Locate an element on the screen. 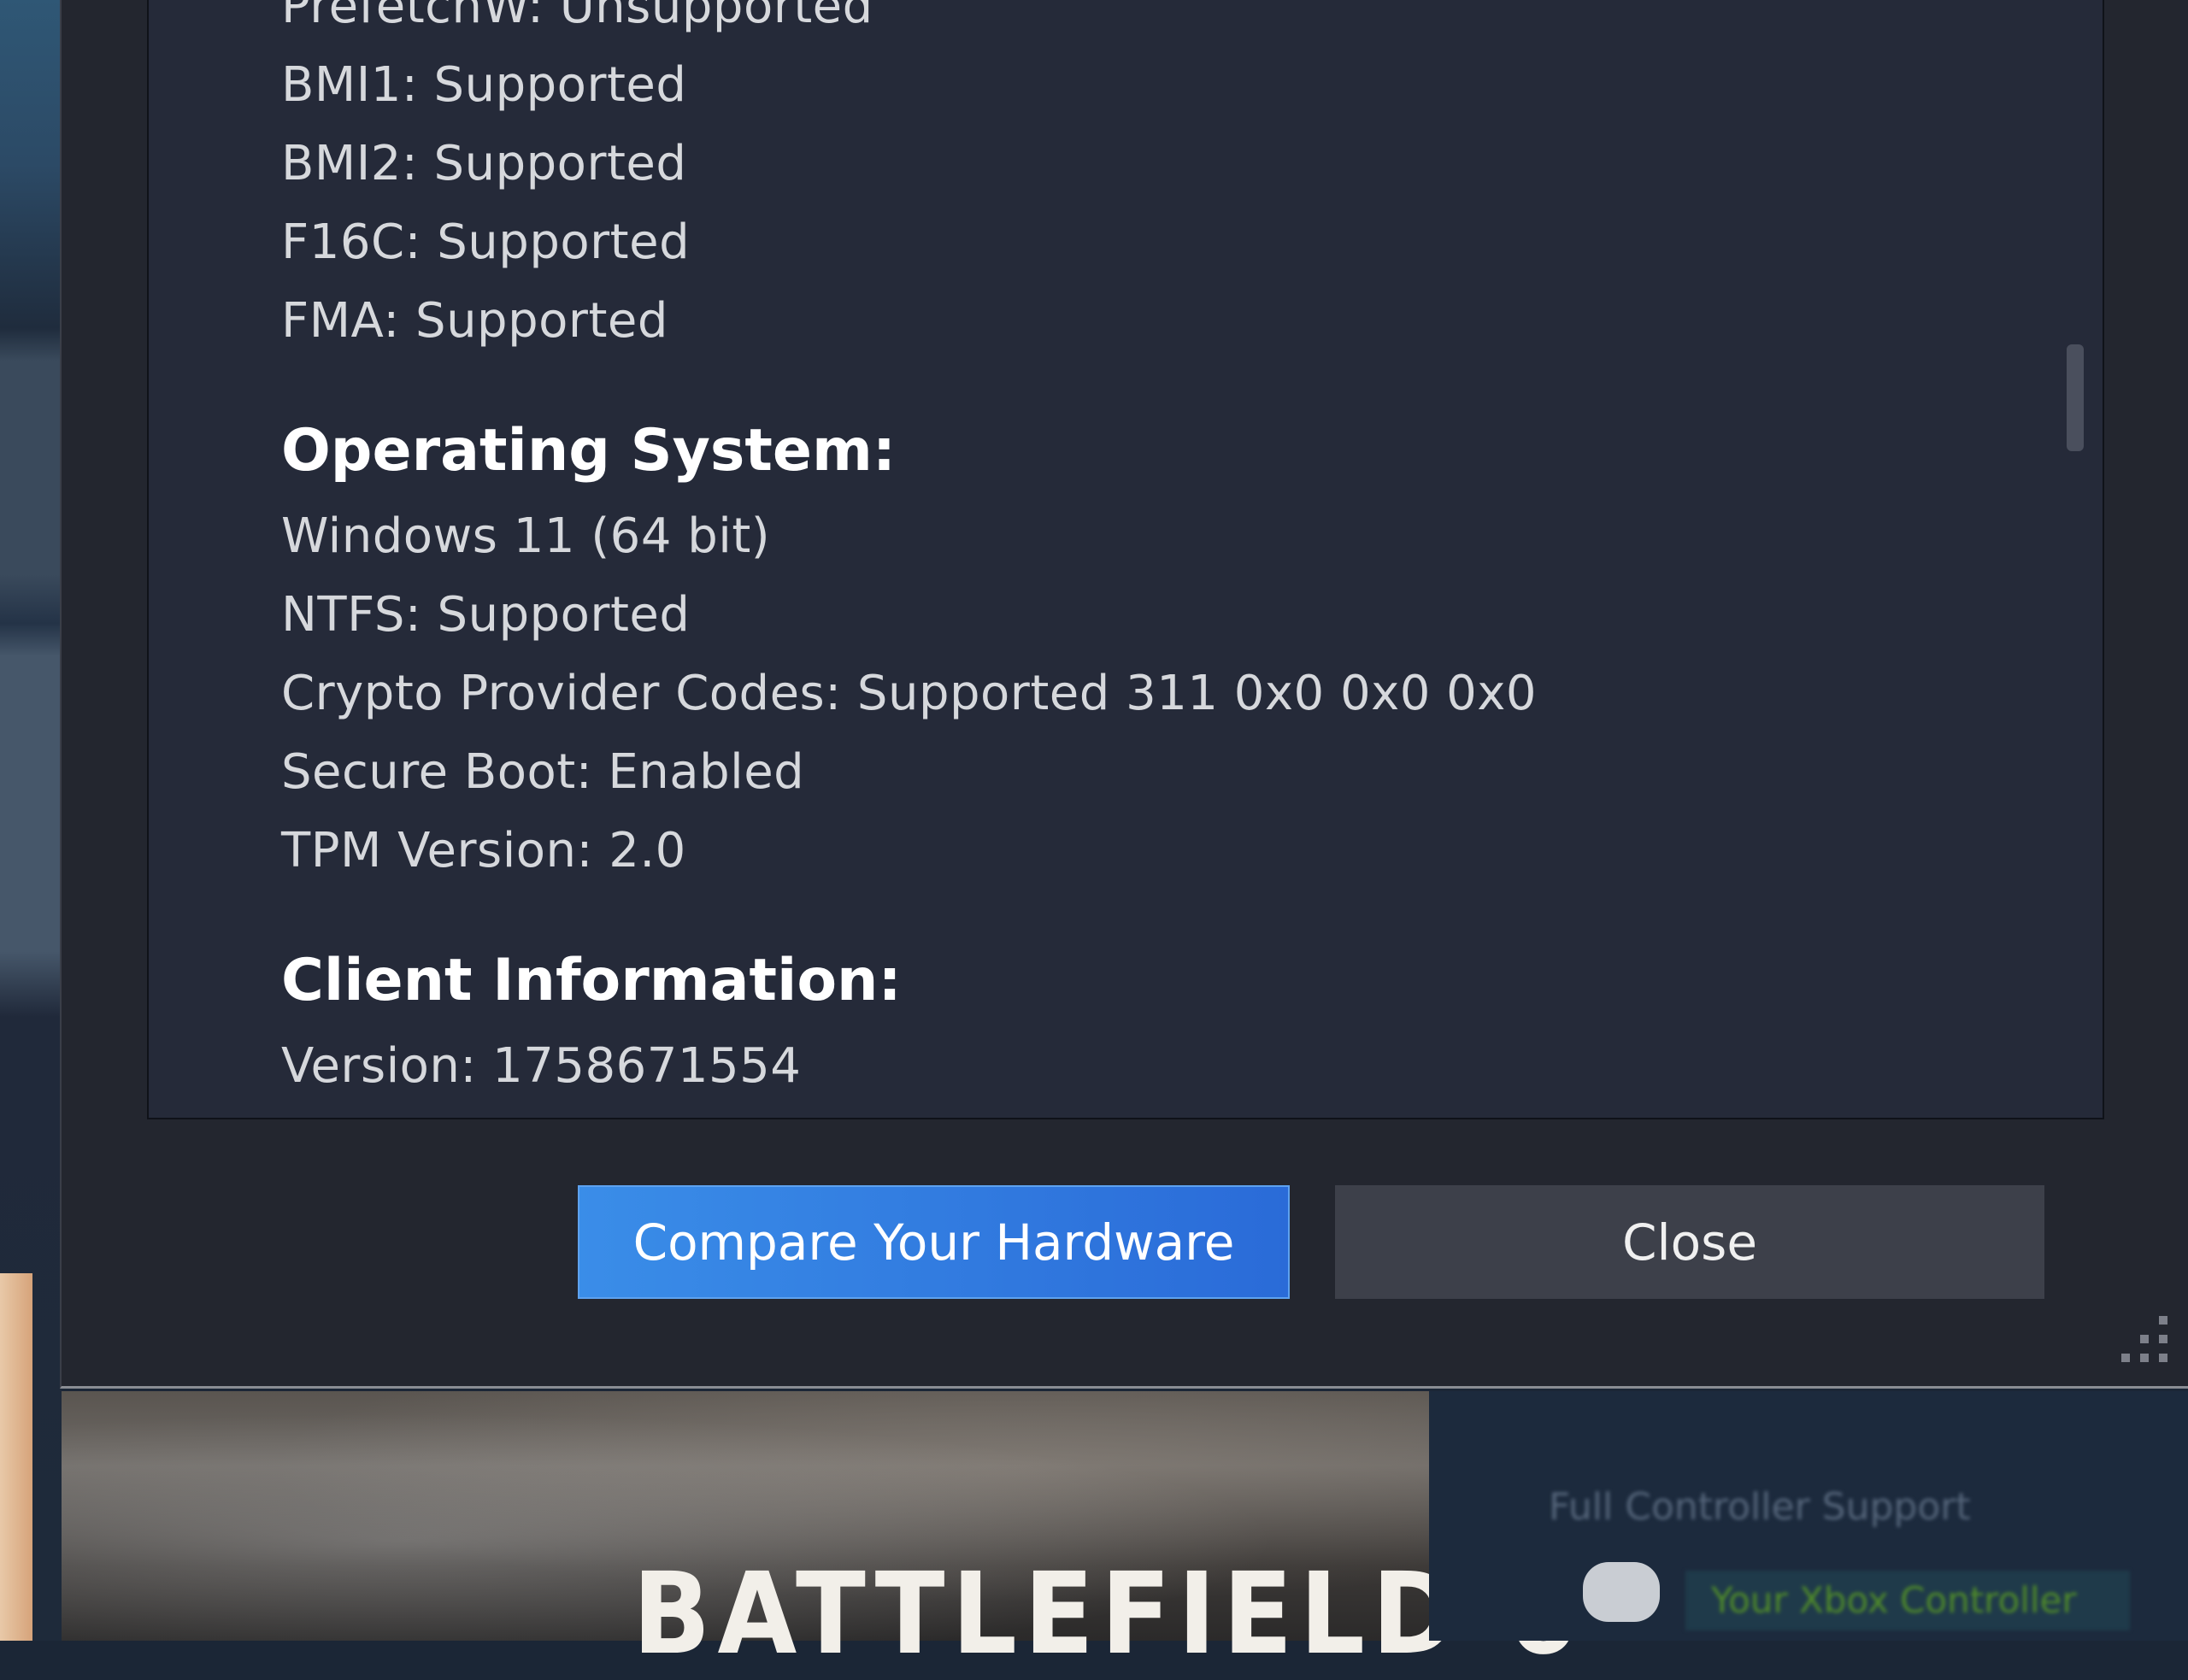 This screenshot has width=2188, height=1680. info-line-fma: FMA: Supported is located at coordinates (474, 321).